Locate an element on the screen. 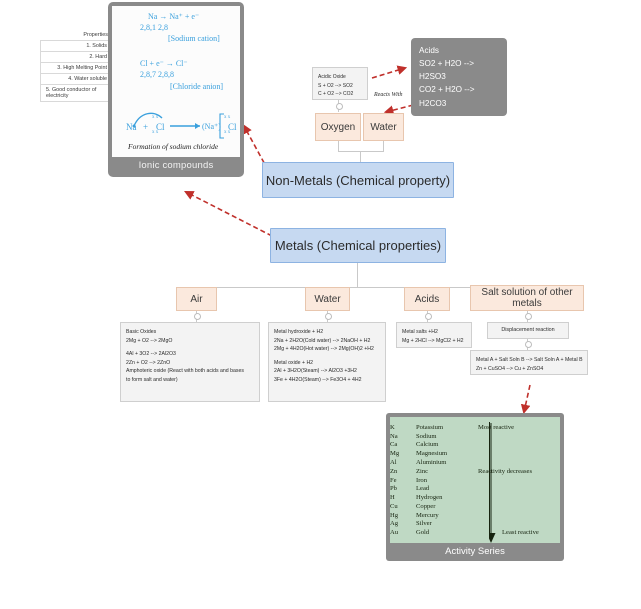  ionic-eq-line6: [Chloride anion] is located at coordinates (197, 86).